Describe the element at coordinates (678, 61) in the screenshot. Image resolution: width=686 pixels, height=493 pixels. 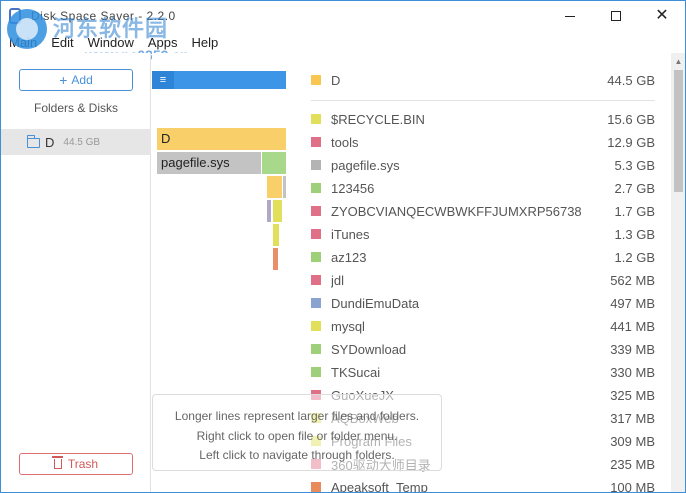
I see `scroll-up-arrow-icon: ▲` at that location.